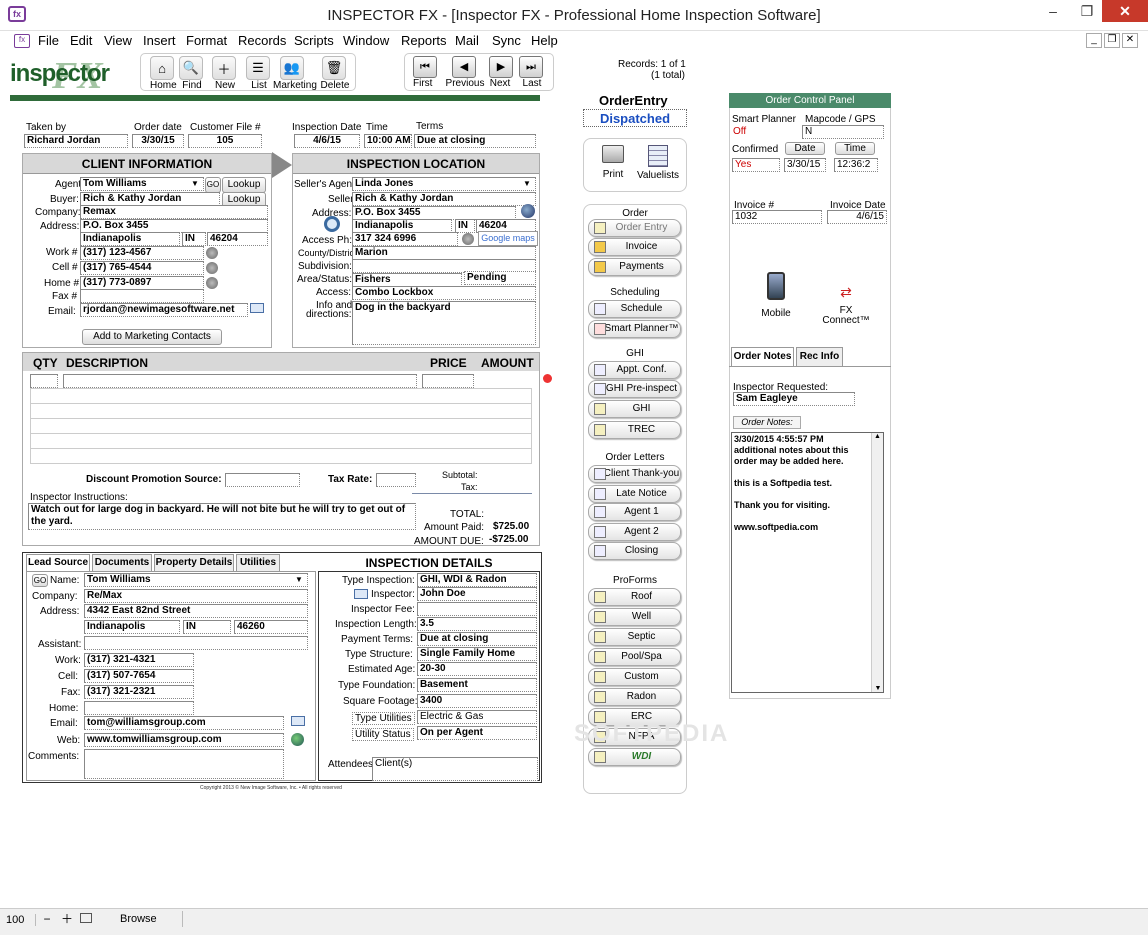 This screenshot has width=1148, height=935. I want to click on appt-conf-button: Appt. Conf., so click(634, 370).